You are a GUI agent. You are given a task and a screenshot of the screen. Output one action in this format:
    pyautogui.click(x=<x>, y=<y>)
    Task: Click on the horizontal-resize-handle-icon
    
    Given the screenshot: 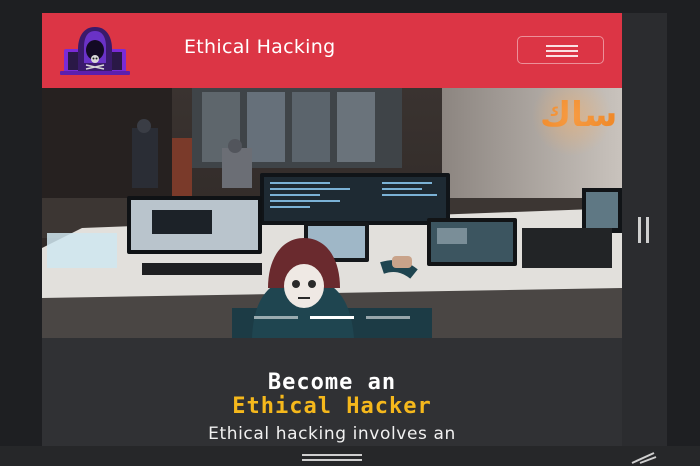 What is the action you would take?
    pyautogui.click(x=332, y=458)
    